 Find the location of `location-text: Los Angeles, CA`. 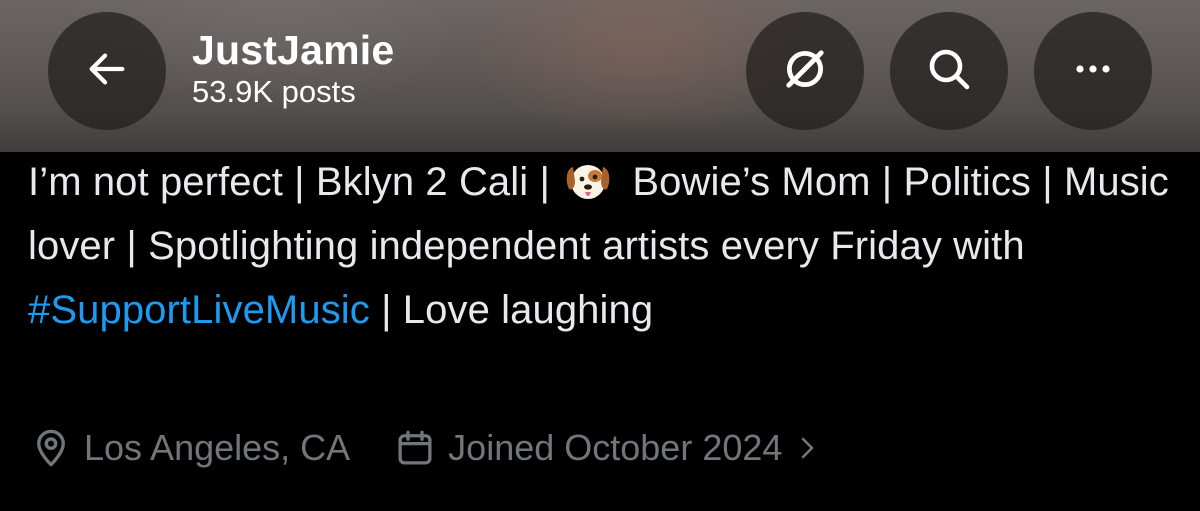

location-text: Los Angeles, CA is located at coordinates (217, 447).